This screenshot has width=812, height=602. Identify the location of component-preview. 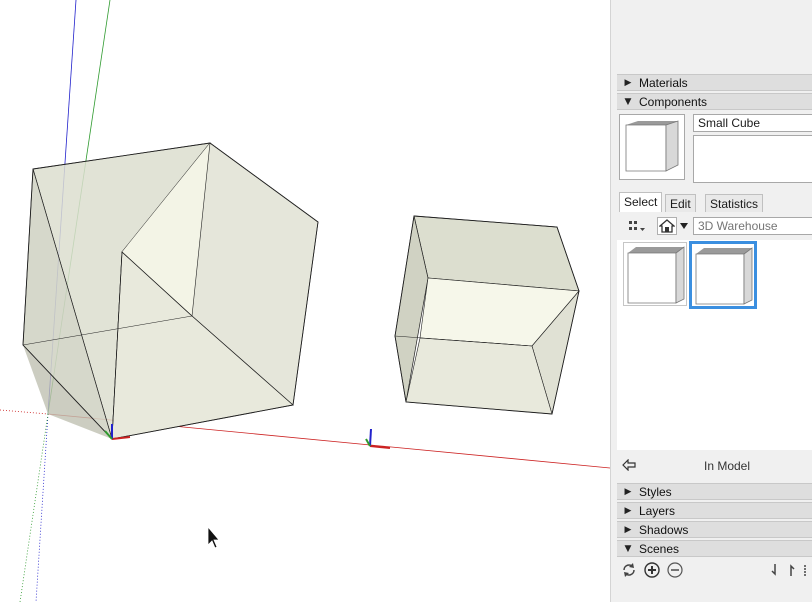
(652, 147).